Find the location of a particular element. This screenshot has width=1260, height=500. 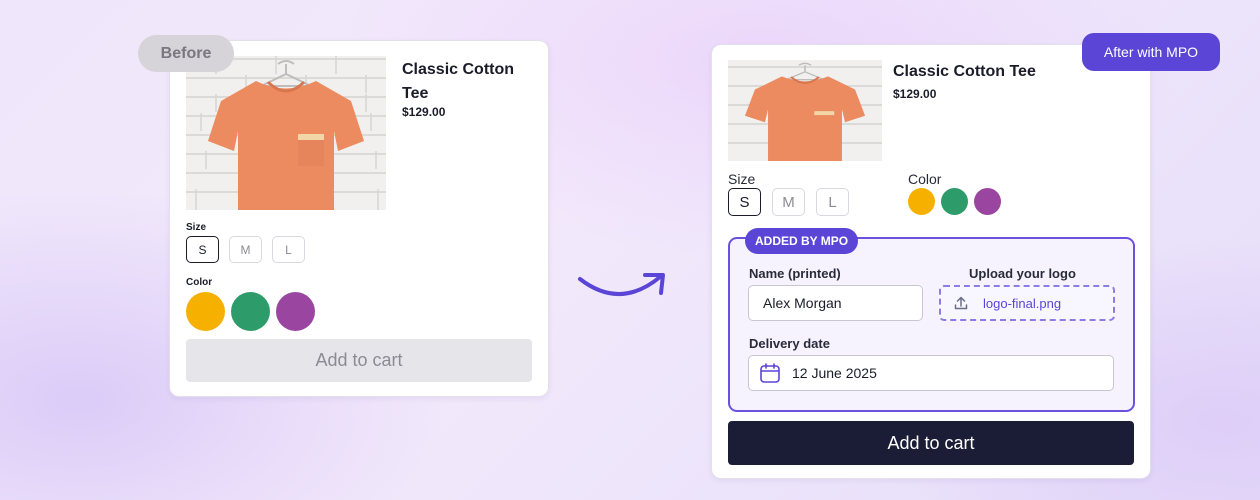

delivery-date-label: Delivery date is located at coordinates (789, 343).